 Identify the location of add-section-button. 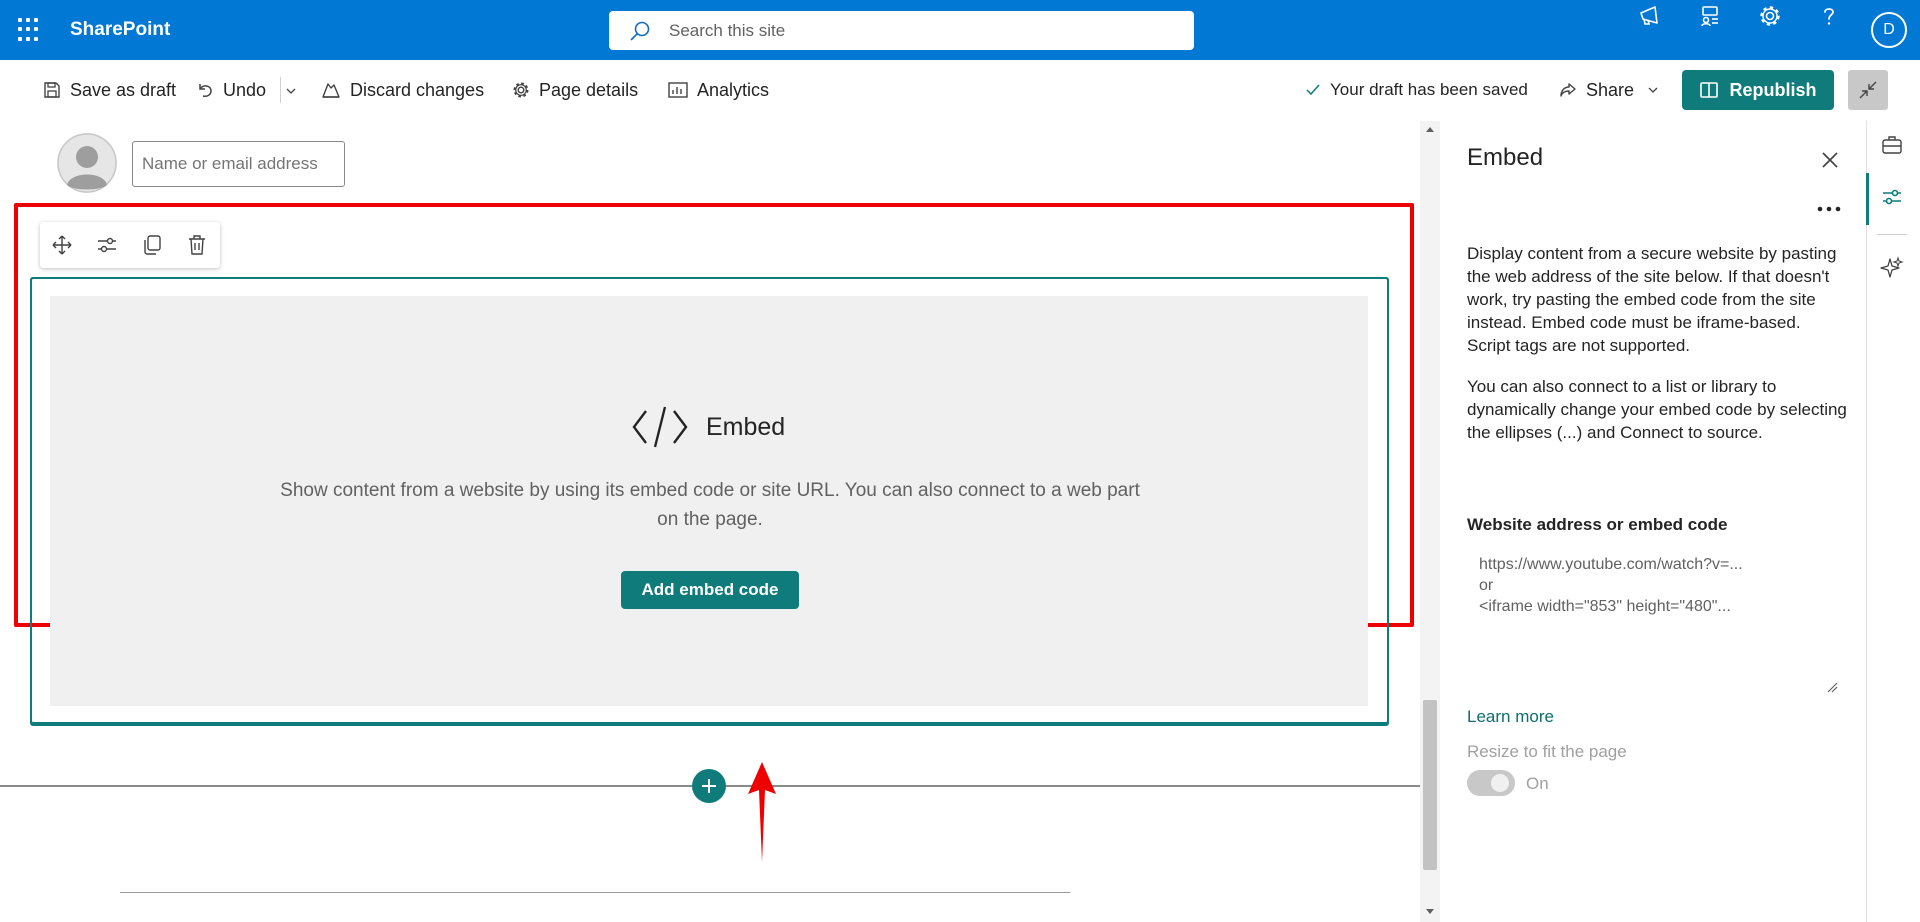
(709, 786).